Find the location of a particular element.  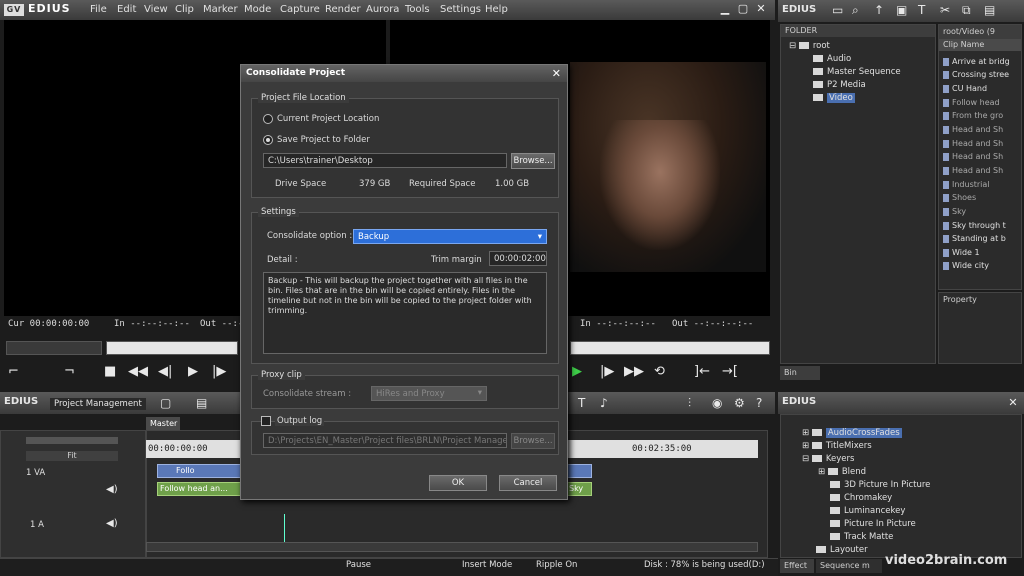

clip-item: From the gro is located at coordinates (976, 117).